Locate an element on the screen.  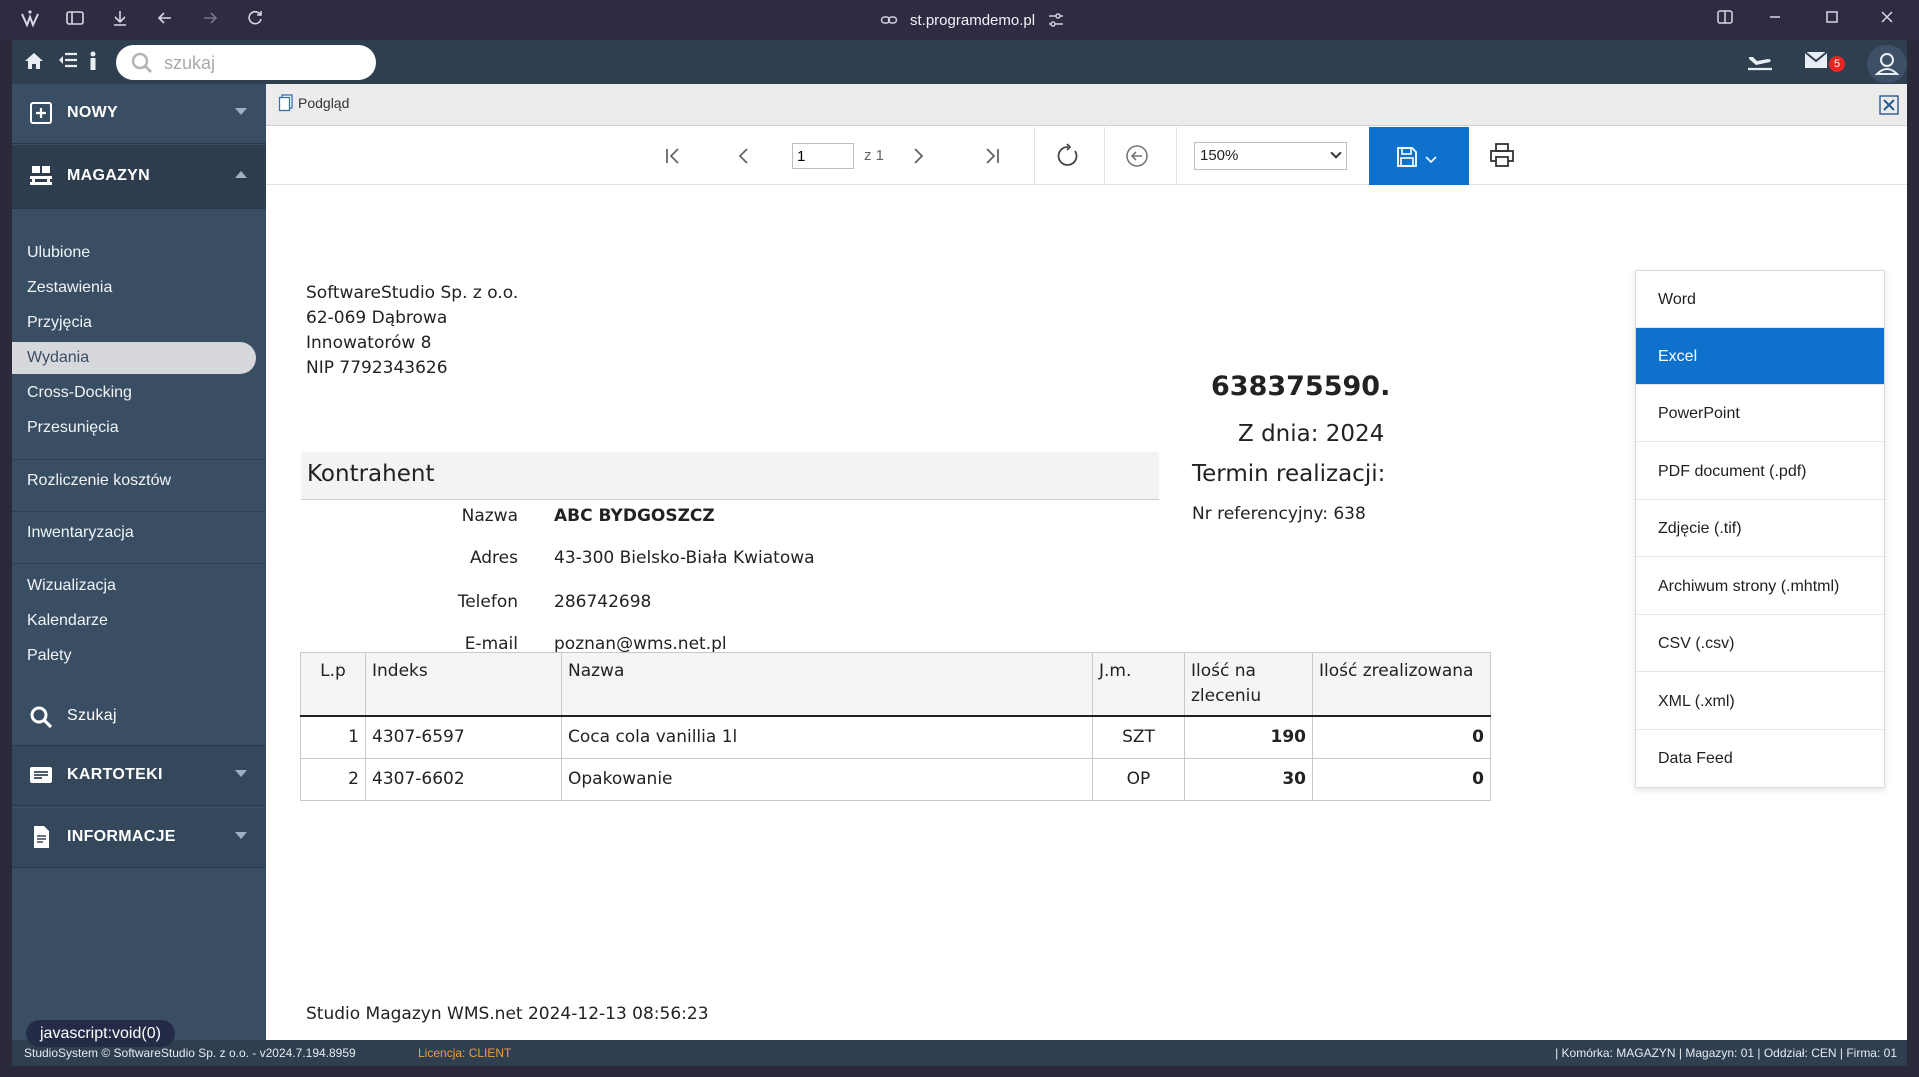
sidebar-magazyn-label: MAGAZYN is located at coordinates (108, 175).